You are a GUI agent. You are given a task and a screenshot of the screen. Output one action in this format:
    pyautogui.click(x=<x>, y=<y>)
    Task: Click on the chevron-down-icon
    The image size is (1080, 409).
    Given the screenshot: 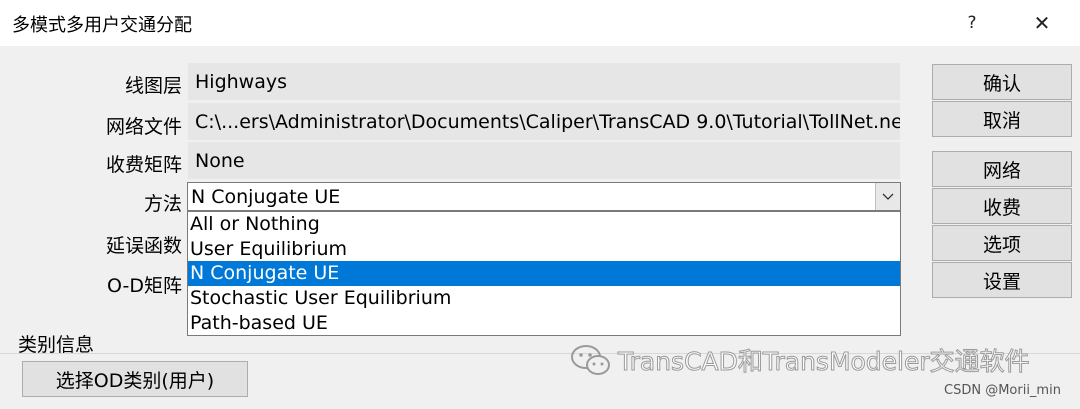 What is the action you would take?
    pyautogui.click(x=887, y=196)
    